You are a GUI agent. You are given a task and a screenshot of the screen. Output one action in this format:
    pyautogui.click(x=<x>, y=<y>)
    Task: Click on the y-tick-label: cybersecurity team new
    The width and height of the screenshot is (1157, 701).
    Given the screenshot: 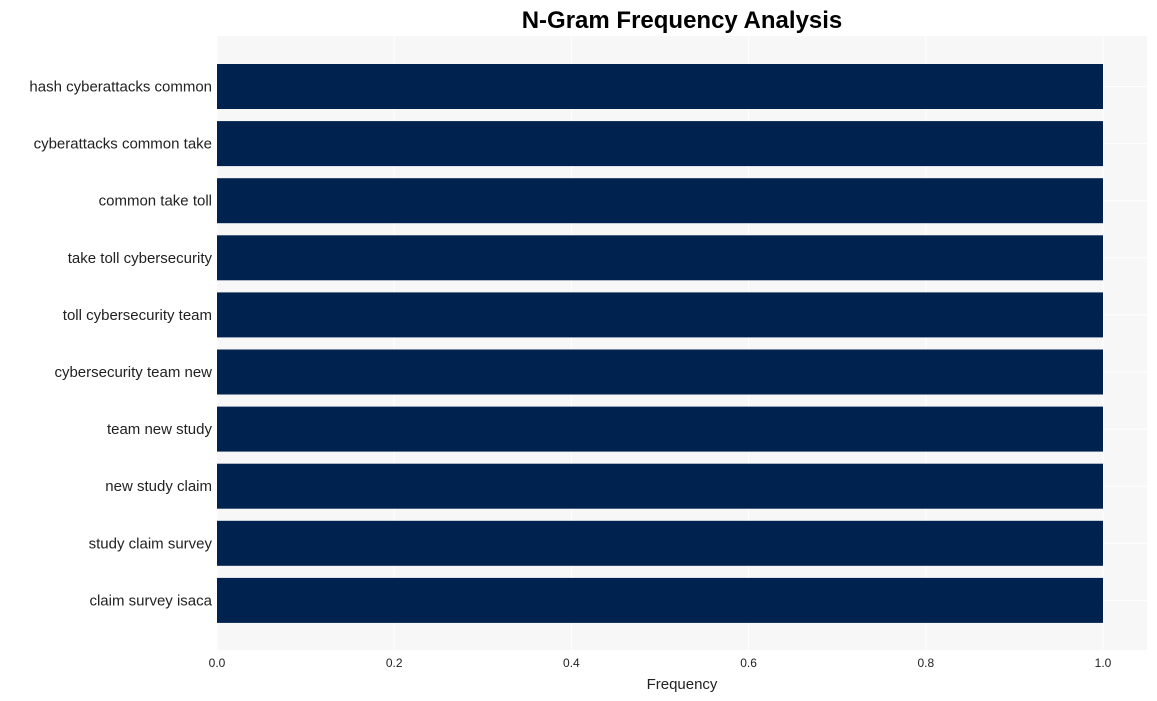 What is the action you would take?
    pyautogui.click(x=133, y=372)
    